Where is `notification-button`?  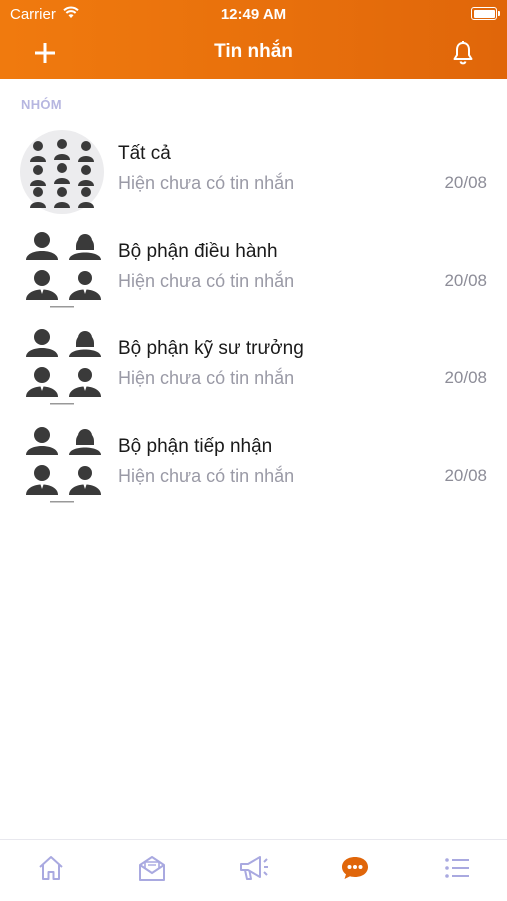
notification-button is located at coordinates (463, 53).